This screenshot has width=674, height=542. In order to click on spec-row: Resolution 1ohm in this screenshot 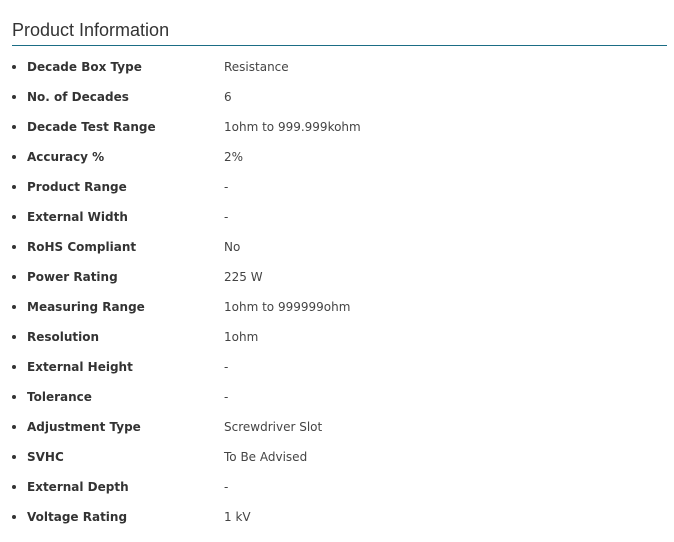, I will do `click(339, 337)`.